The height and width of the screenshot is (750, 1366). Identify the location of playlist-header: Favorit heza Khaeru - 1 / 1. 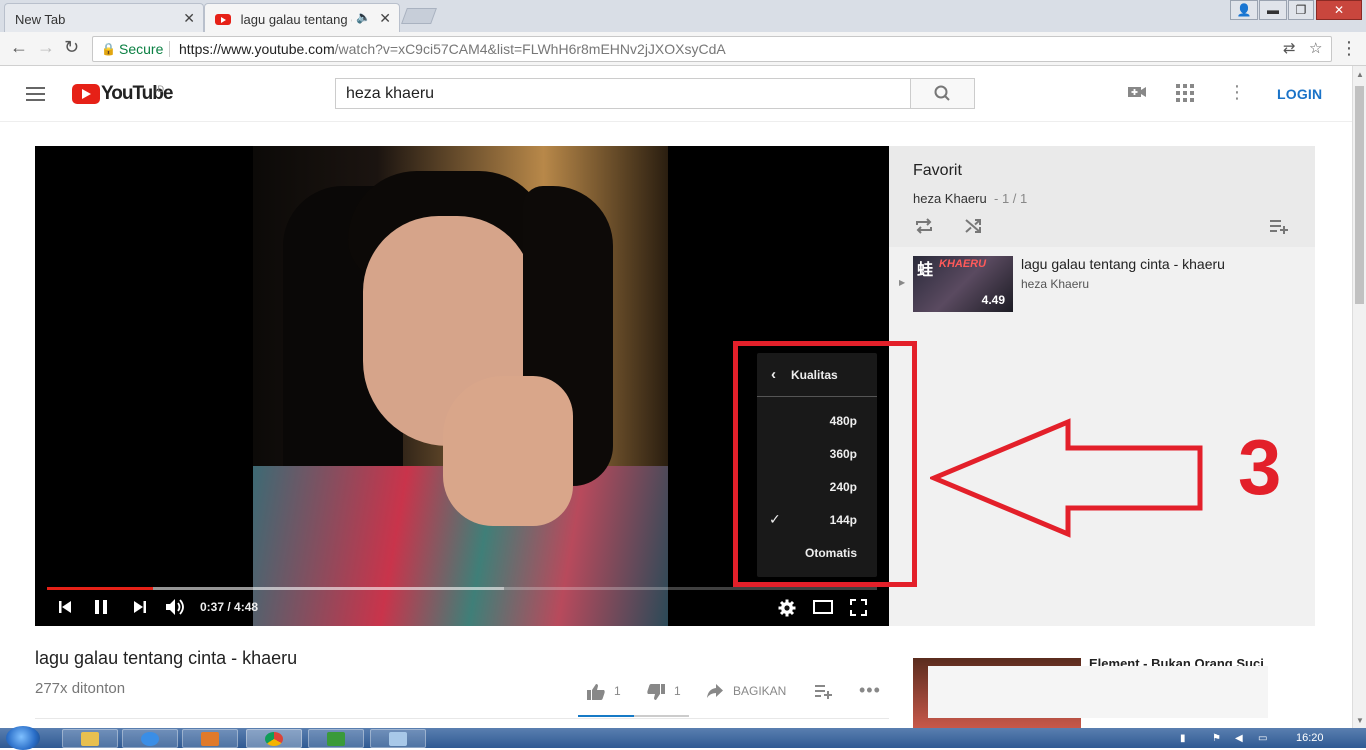
(1102, 196).